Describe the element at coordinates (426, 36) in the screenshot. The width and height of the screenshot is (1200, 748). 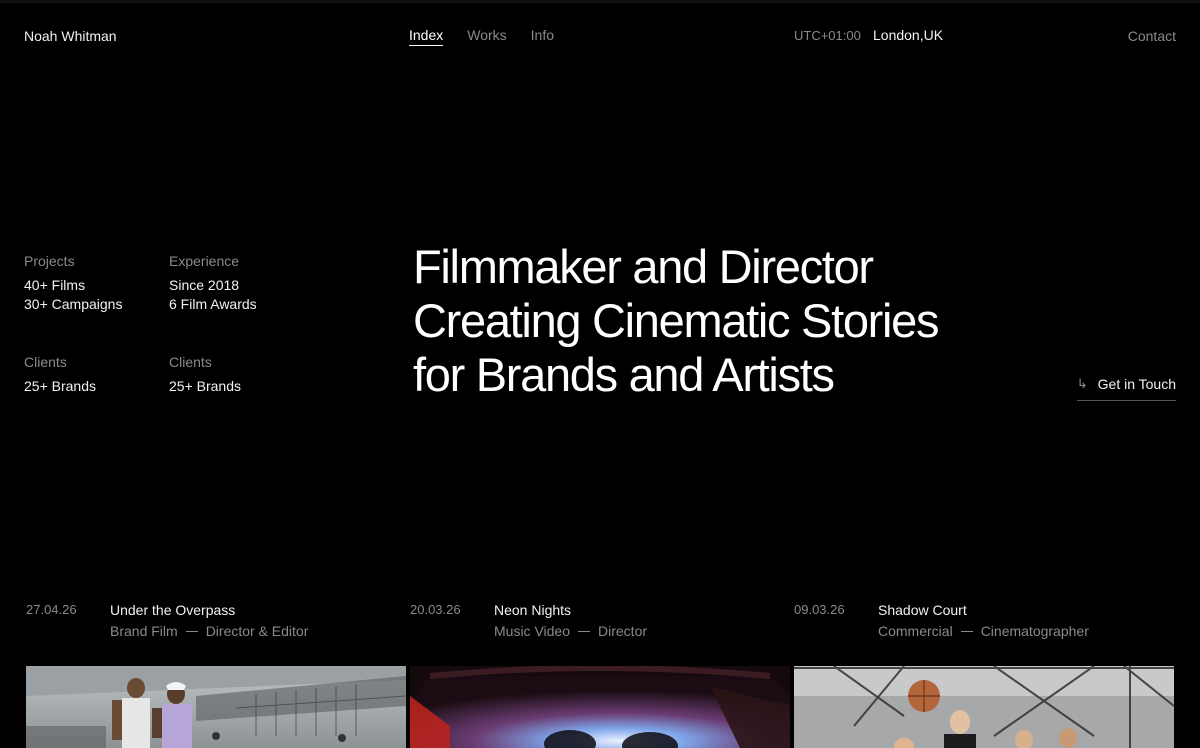
I see `nav-link-index: Index` at that location.